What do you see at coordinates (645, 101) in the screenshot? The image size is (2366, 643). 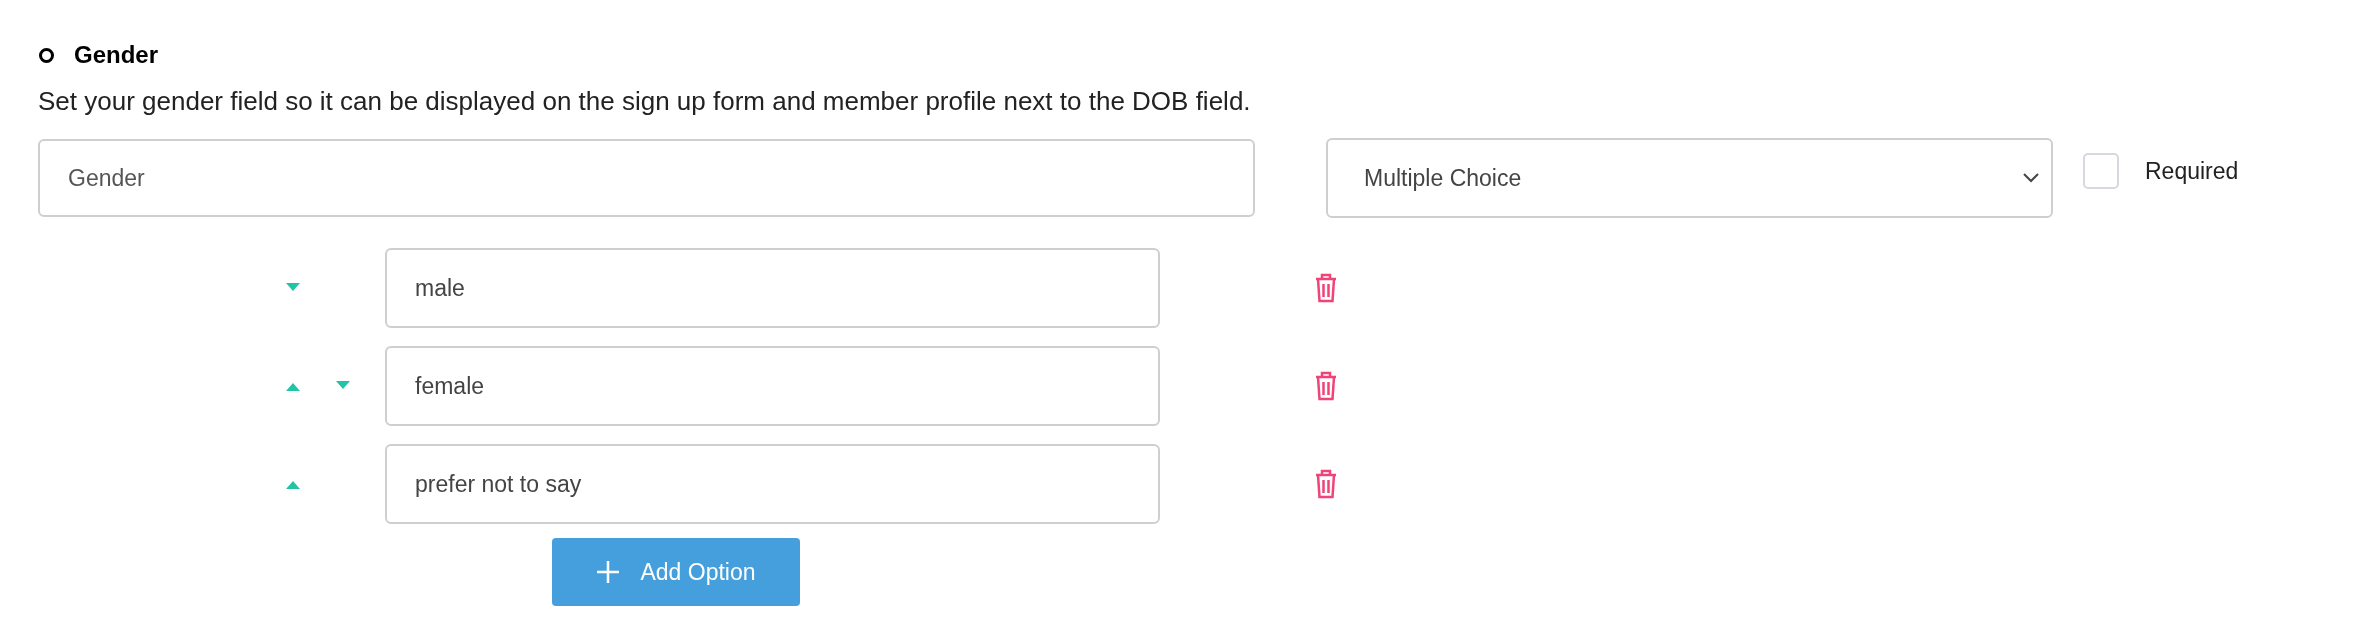 I see `section-description: Set your gender field so it can be displayed on the sign up form and member profile next to the DOB field.` at bounding box center [645, 101].